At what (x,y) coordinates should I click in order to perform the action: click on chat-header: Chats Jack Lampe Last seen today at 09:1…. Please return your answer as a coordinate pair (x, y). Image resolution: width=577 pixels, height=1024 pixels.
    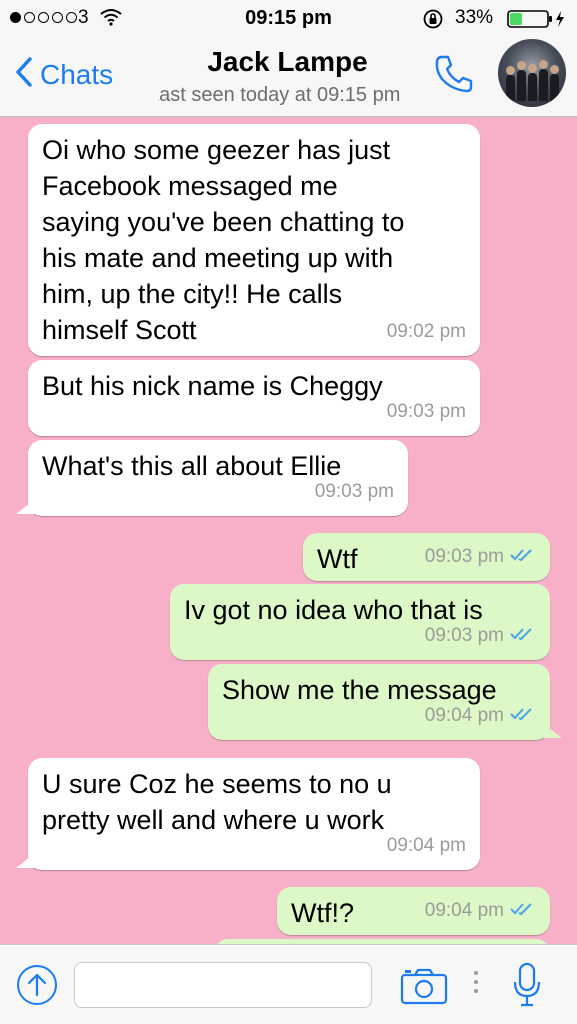
    Looking at the image, I should click on (288, 77).